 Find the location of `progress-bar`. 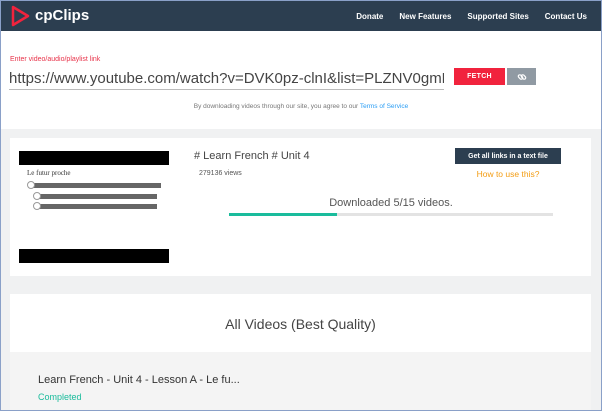

progress-bar is located at coordinates (391, 214).